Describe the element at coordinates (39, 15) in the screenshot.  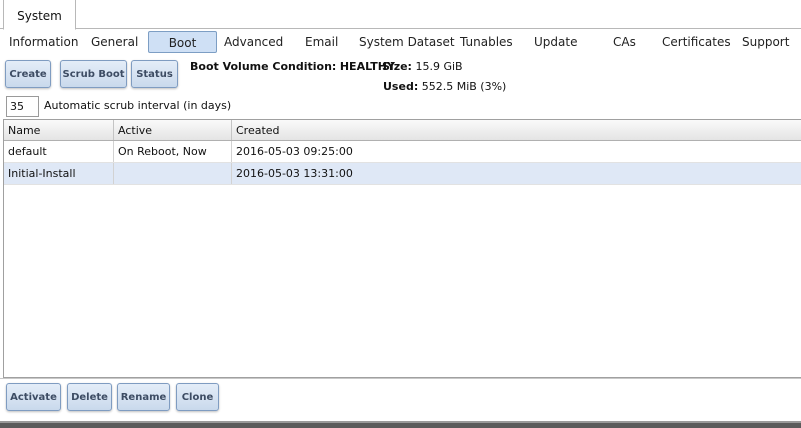
I see `tab-system: System` at that location.